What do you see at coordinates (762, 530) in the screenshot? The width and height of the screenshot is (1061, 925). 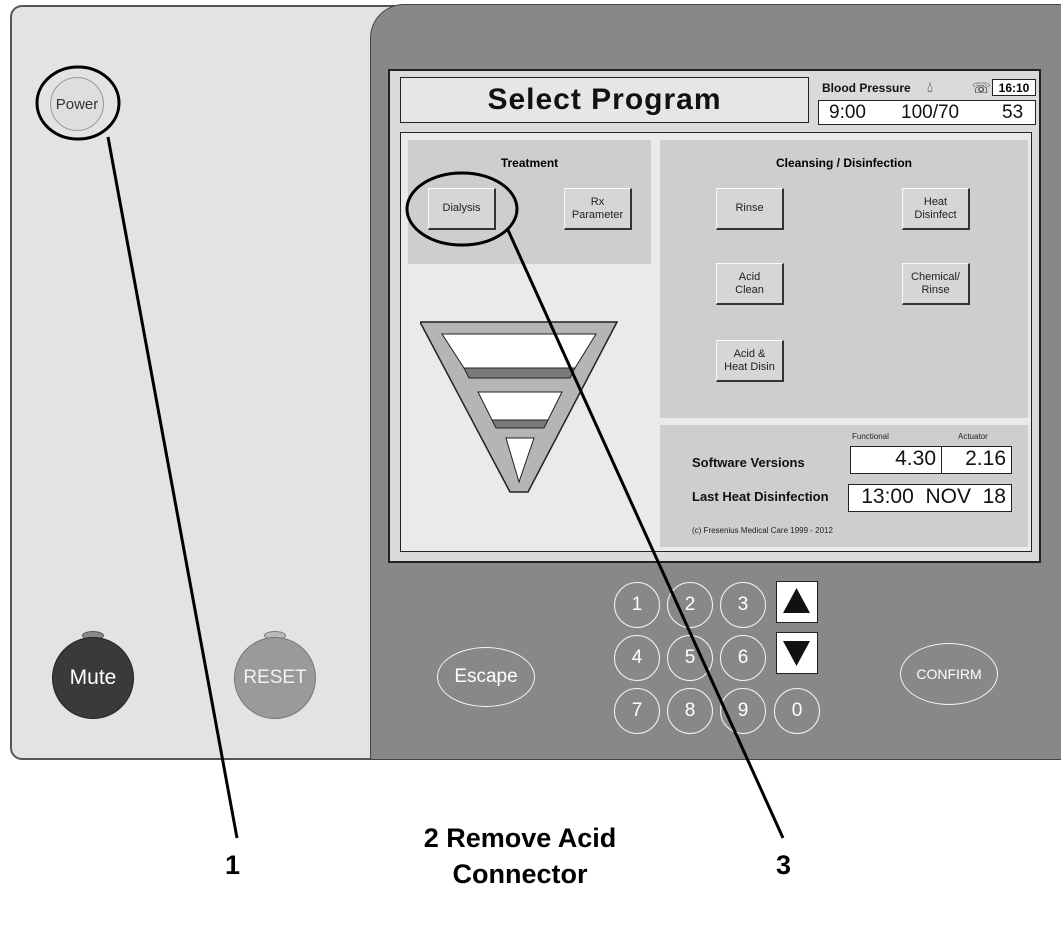 I see `copyright-text: (c) Fresenius Medical Care 1999 - 2012` at bounding box center [762, 530].